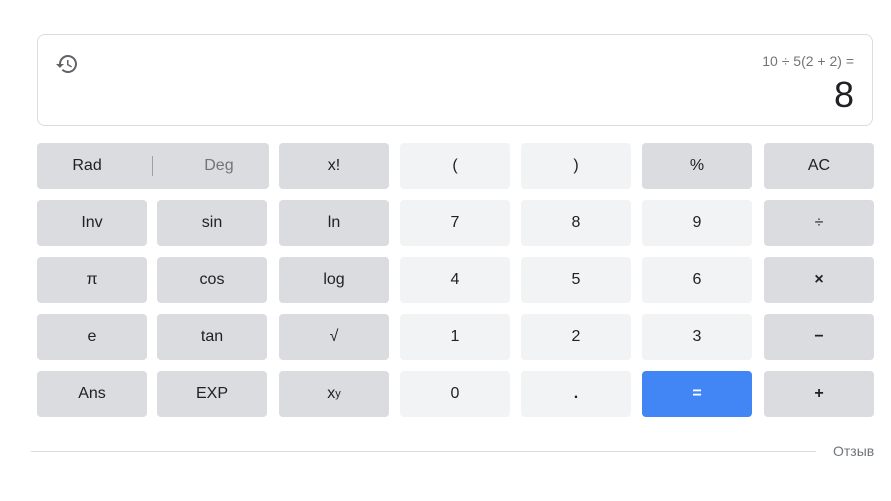 The image size is (891, 501). I want to click on decimal-button: ., so click(576, 394).